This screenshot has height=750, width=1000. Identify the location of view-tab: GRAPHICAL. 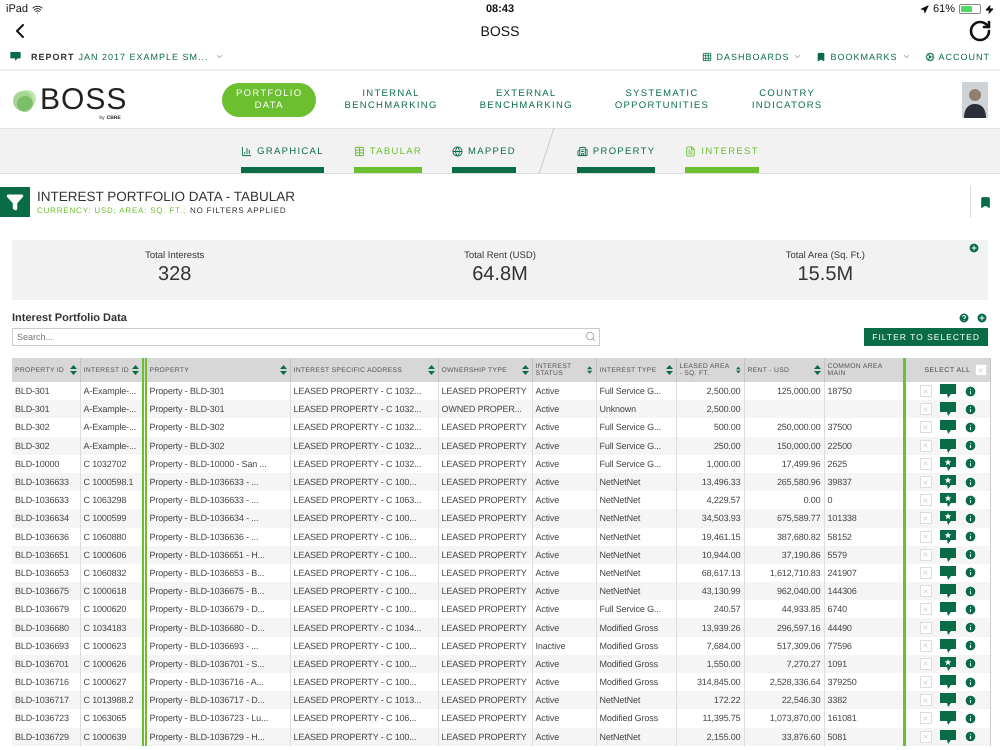
(282, 159).